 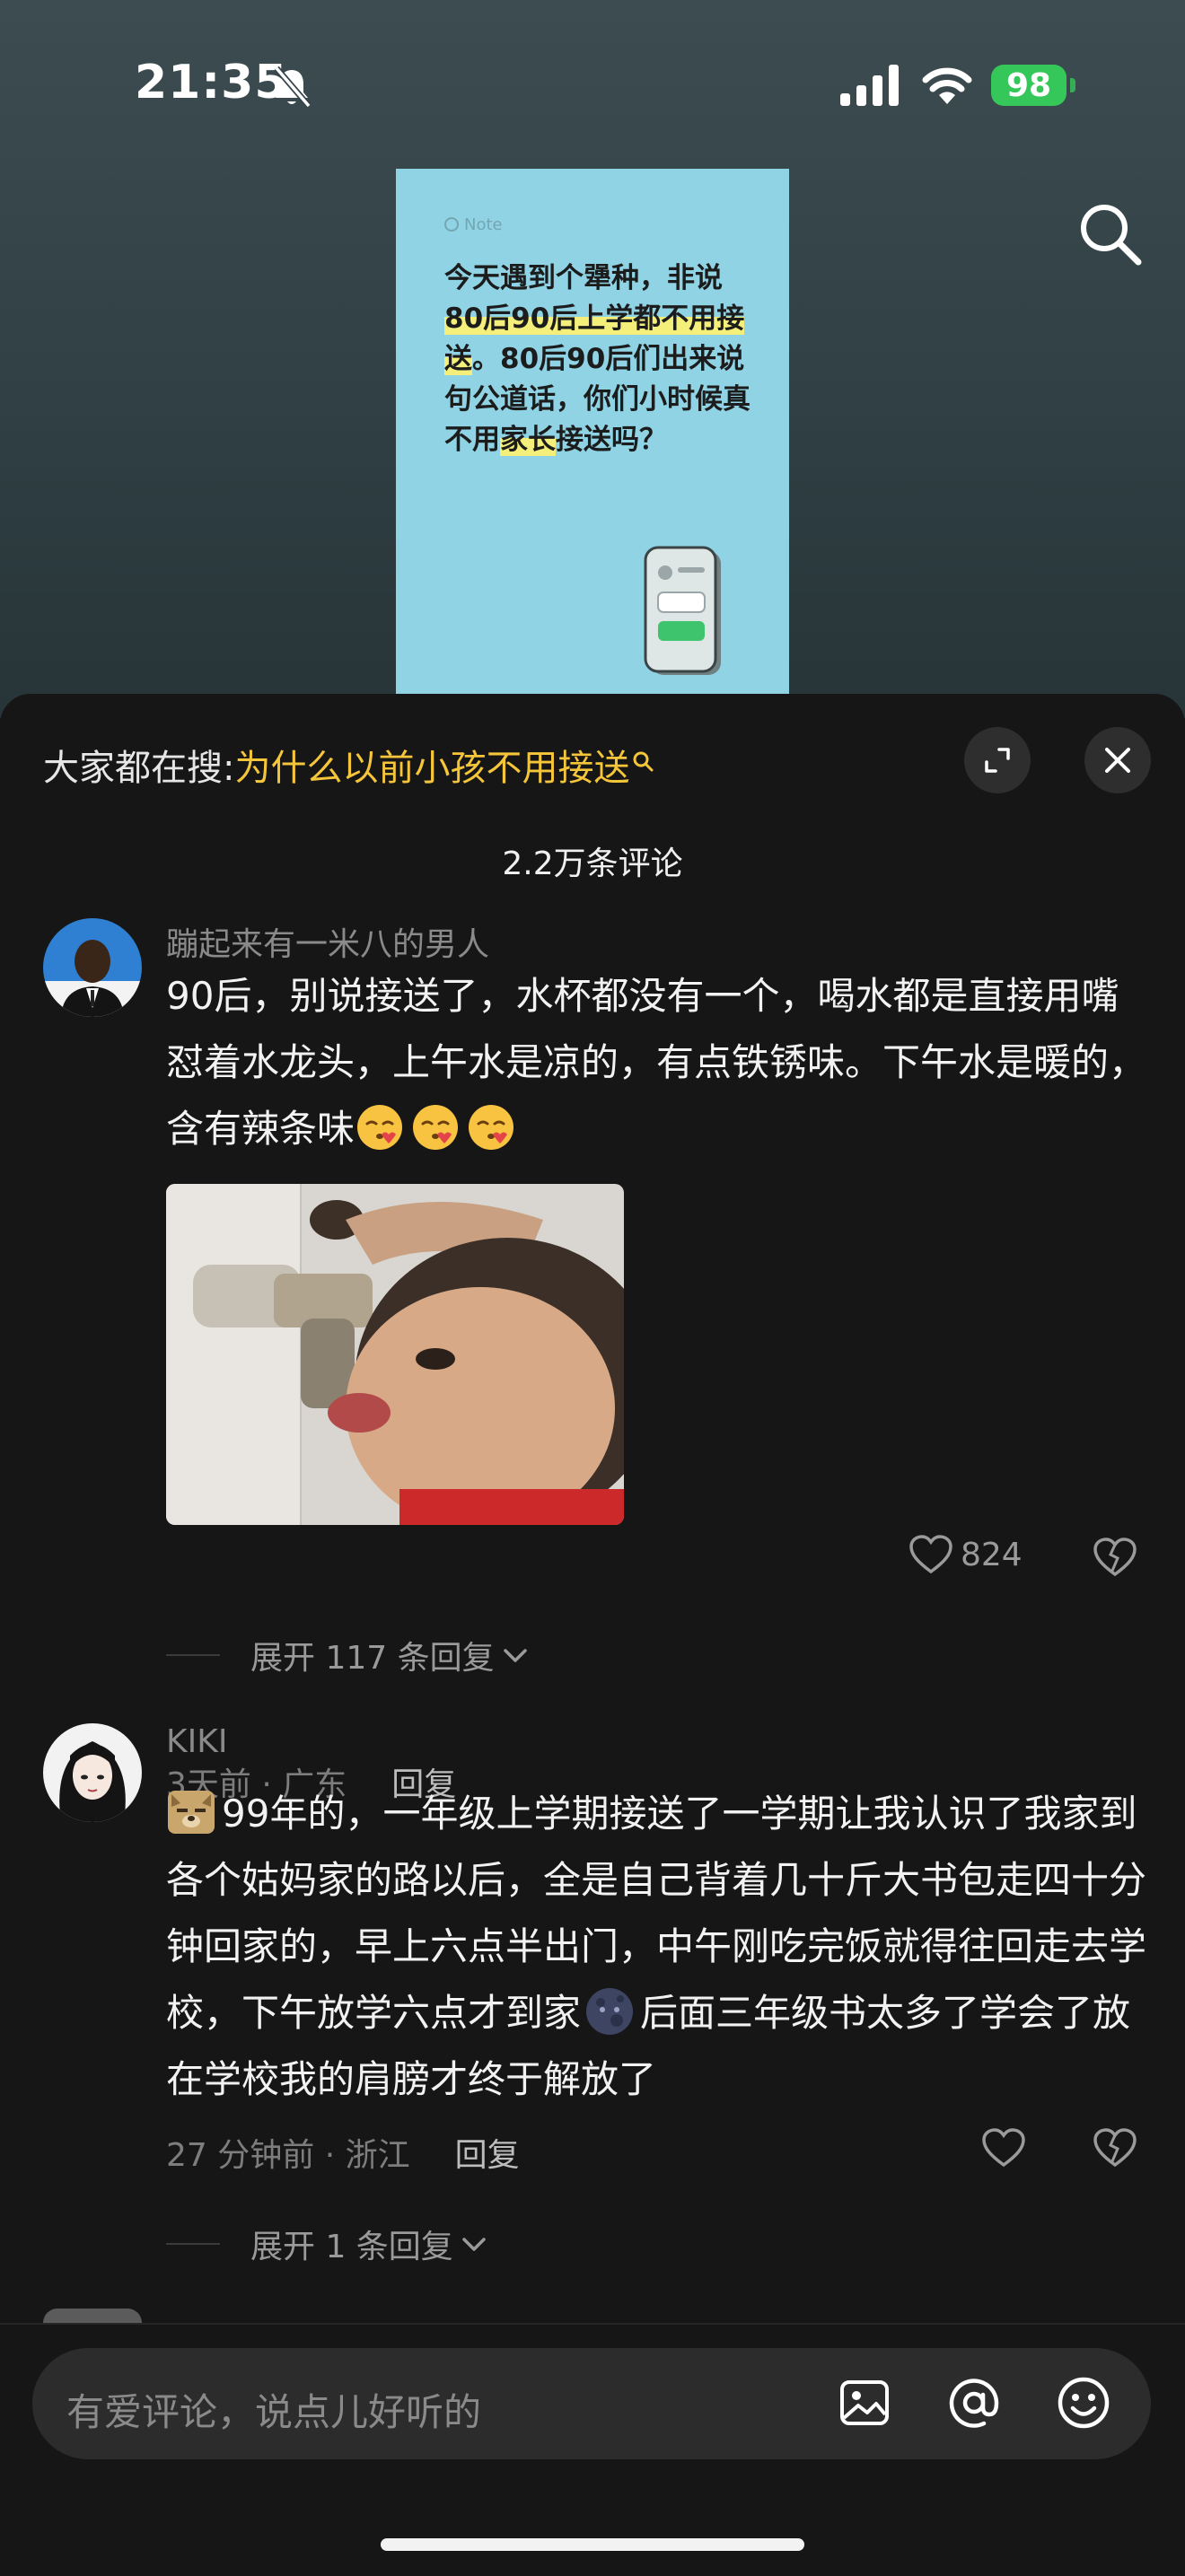 I want to click on comment-author: KIKI, so click(x=196, y=1741).